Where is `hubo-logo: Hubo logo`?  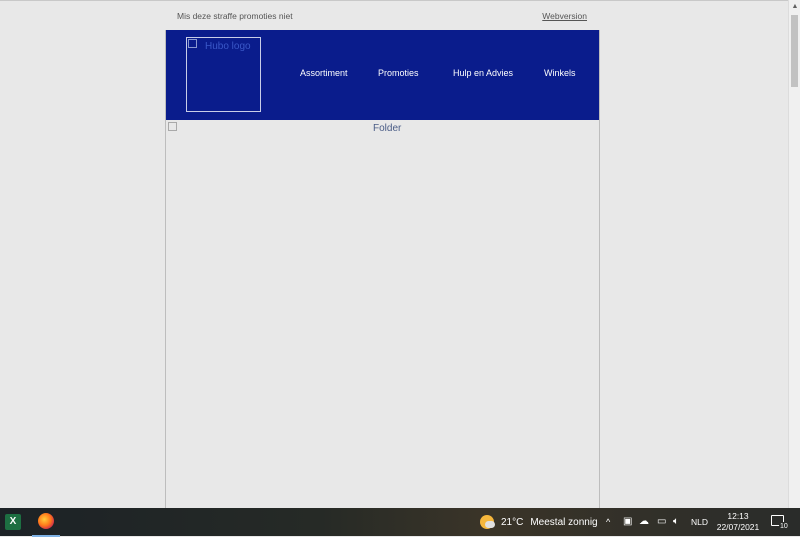
hubo-logo: Hubo logo is located at coordinates (223, 74).